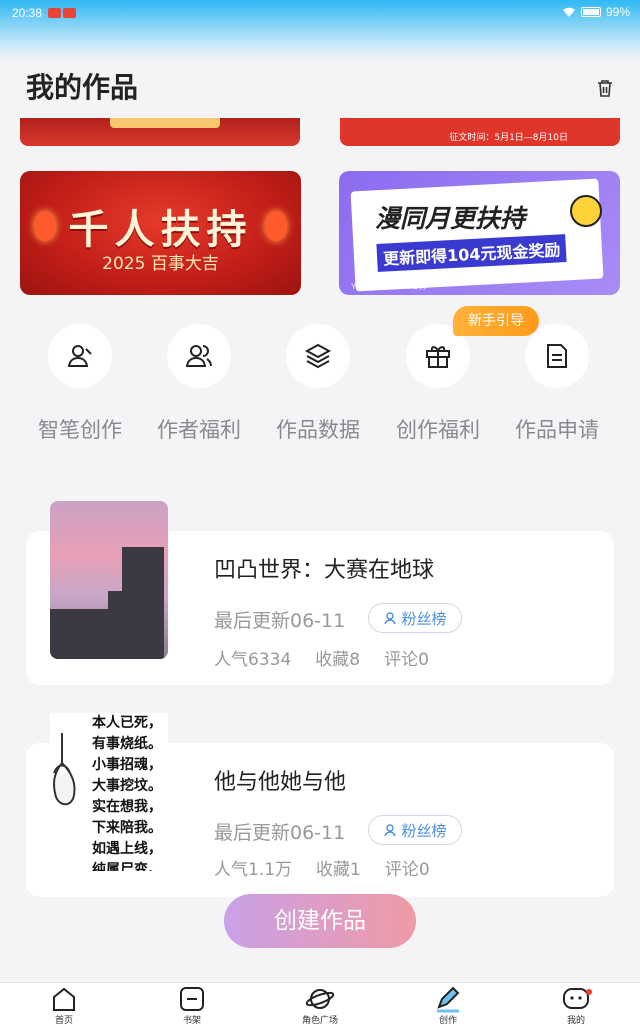  What do you see at coordinates (318, 430) in the screenshot?
I see `func-label: 作品数据` at bounding box center [318, 430].